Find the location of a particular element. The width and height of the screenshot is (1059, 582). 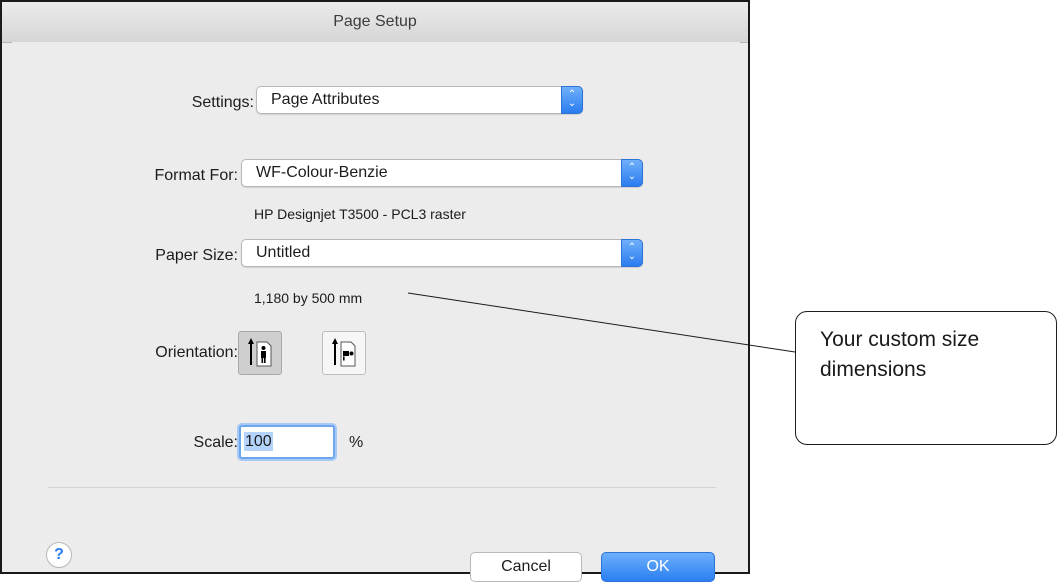

callout-leader-line is located at coordinates (601, 322).